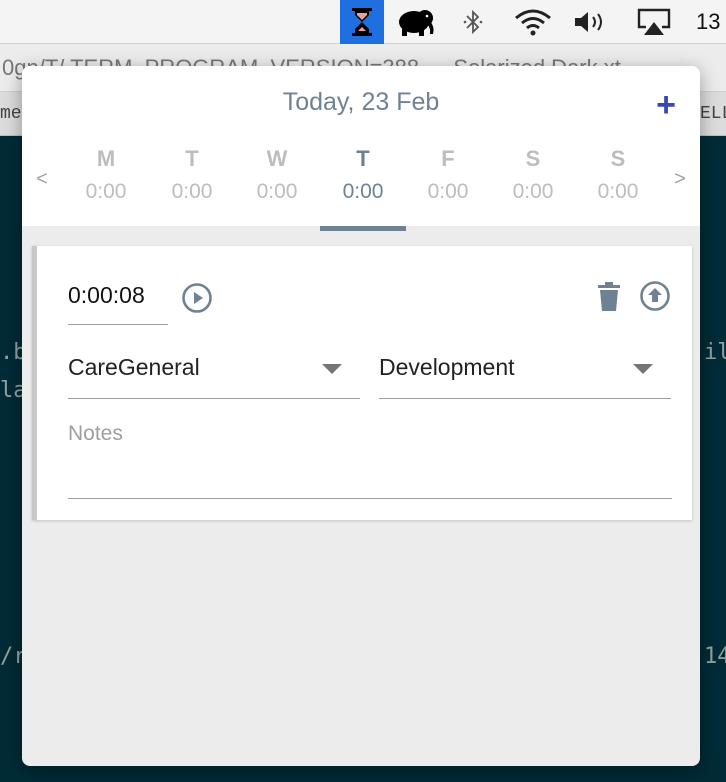  What do you see at coordinates (525, 372) in the screenshot?
I see `category-select: Development` at bounding box center [525, 372].